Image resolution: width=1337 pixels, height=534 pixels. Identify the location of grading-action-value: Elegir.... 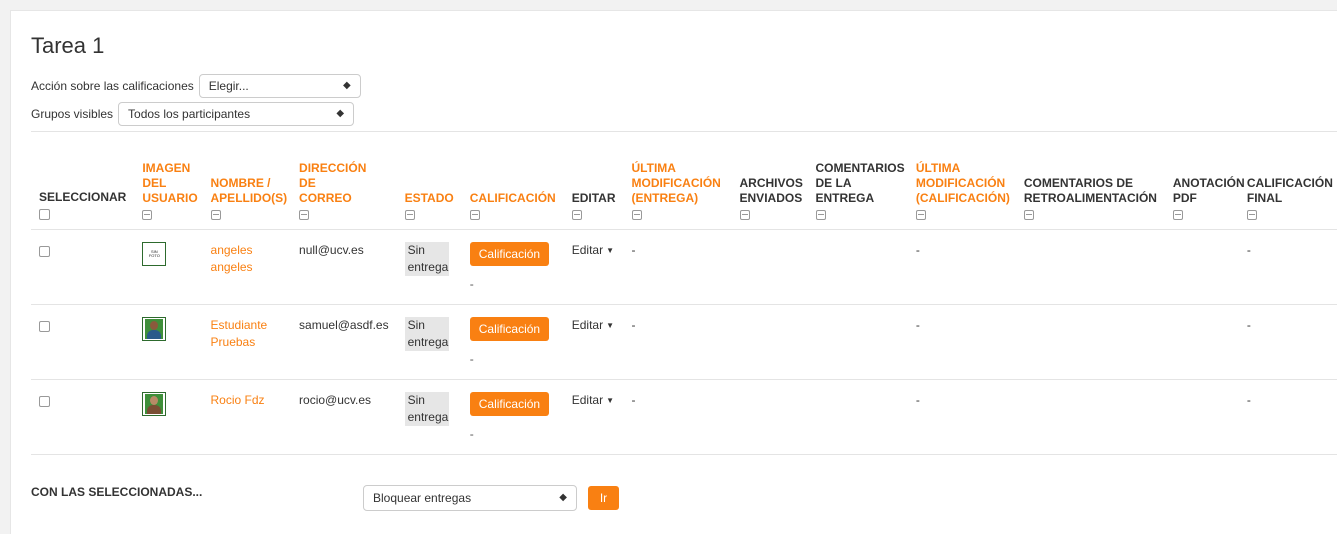
(228, 86).